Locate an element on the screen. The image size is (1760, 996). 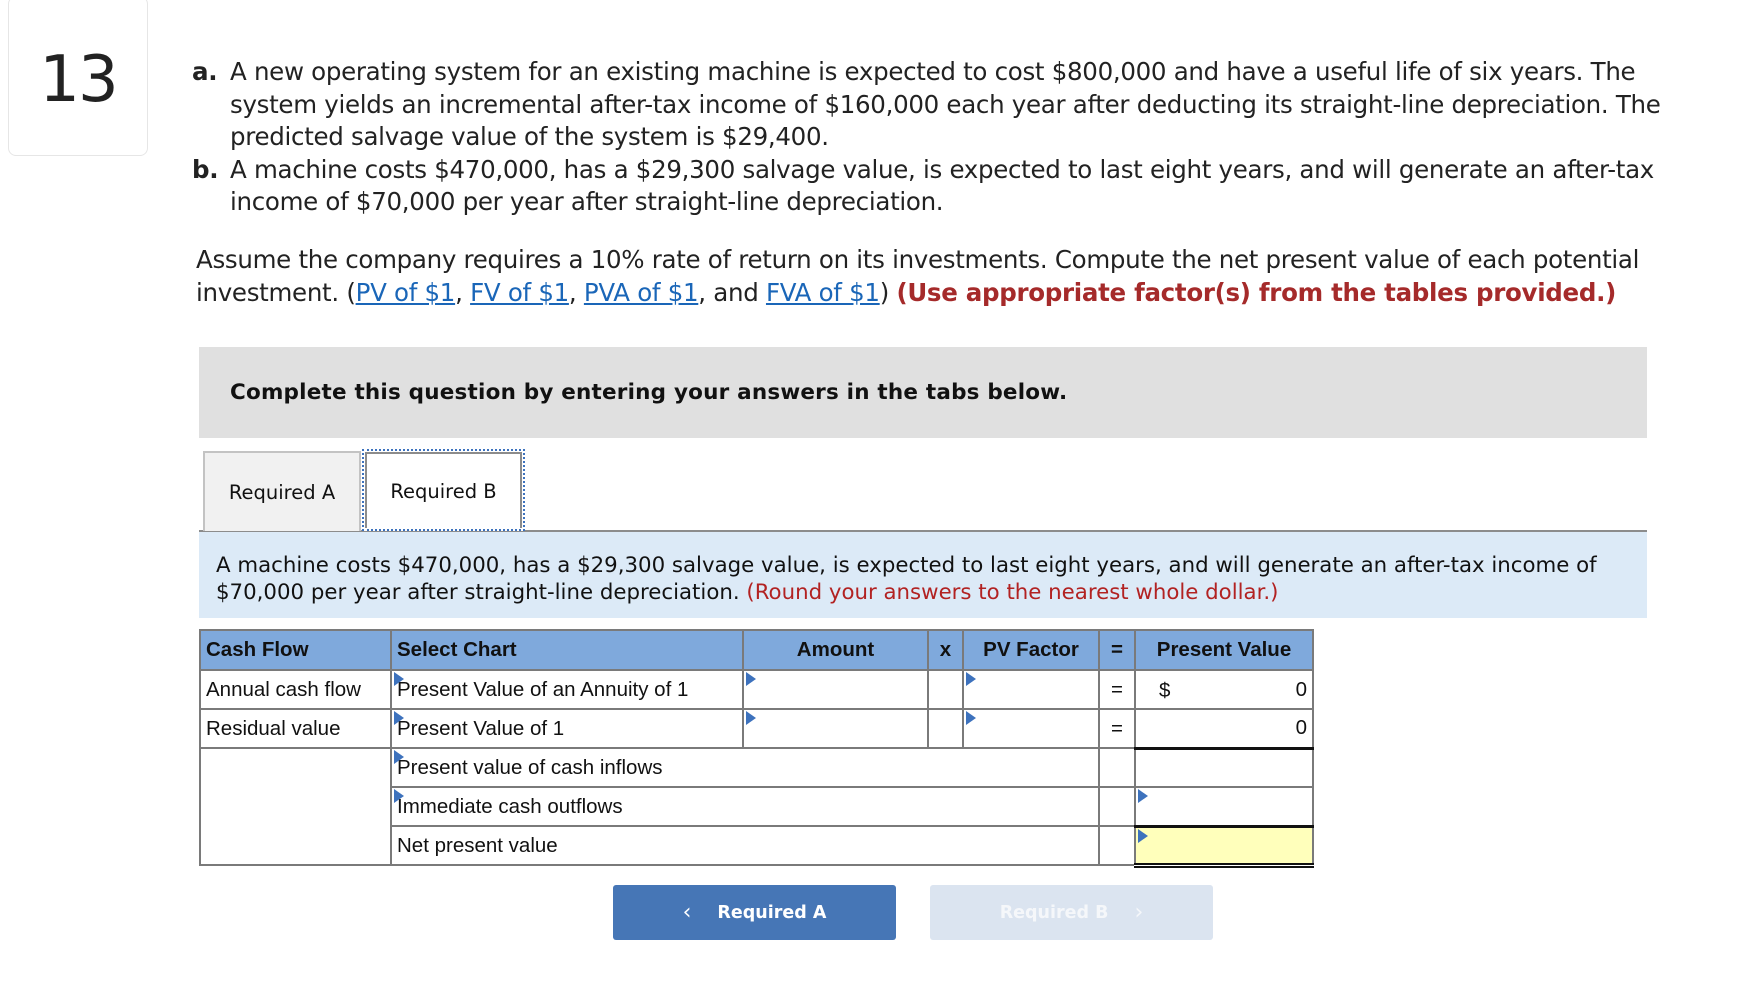
prev-label: Required A is located at coordinates (772, 912).